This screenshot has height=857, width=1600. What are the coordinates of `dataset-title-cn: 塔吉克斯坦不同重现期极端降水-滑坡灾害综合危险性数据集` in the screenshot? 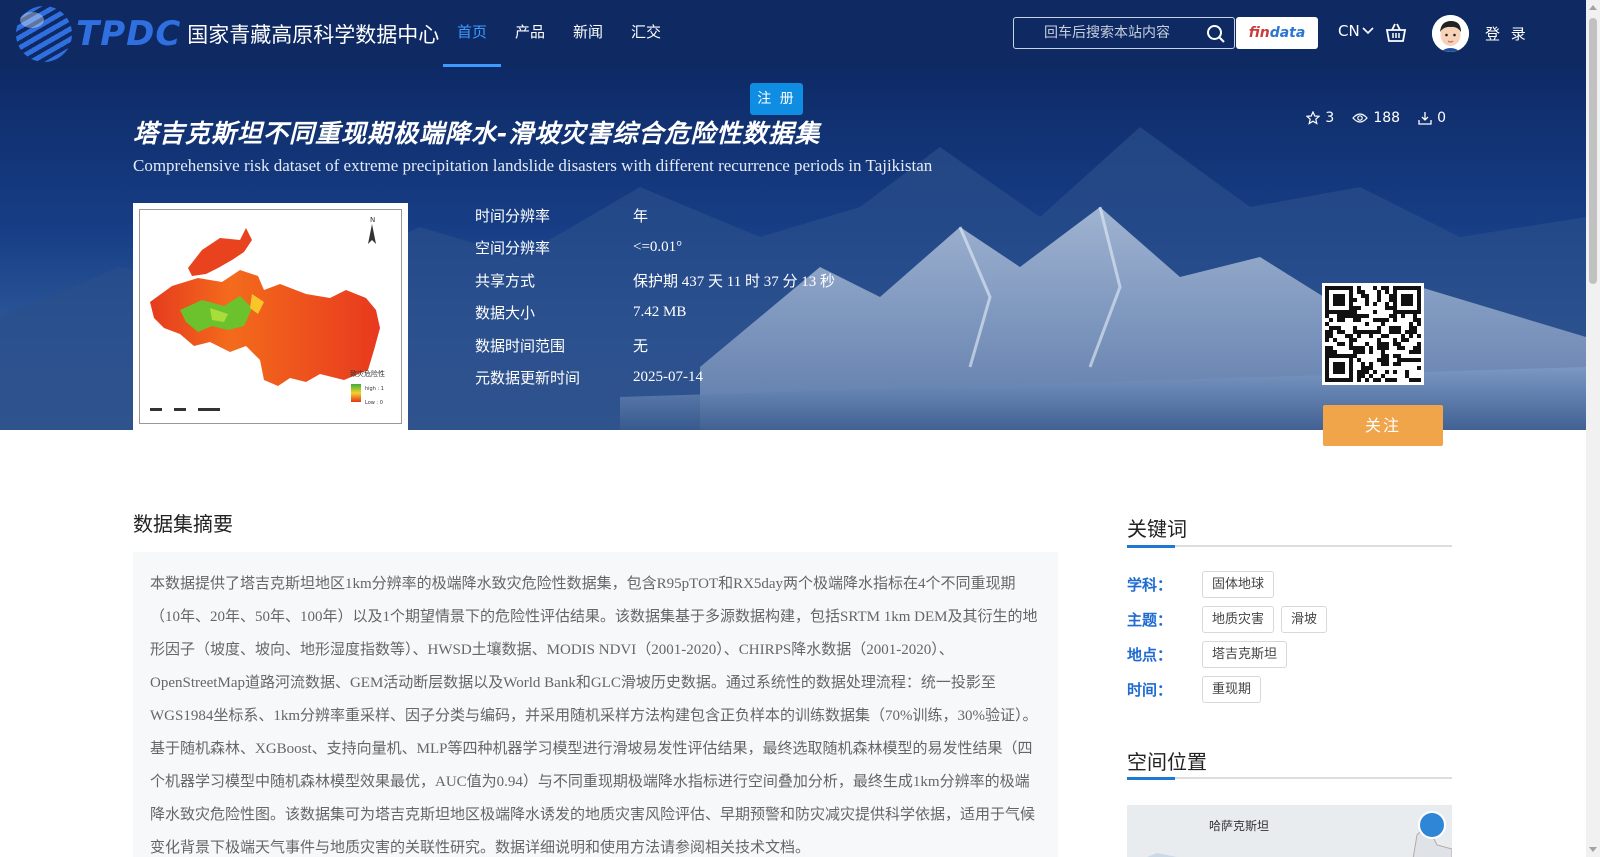 It's located at (477, 133).